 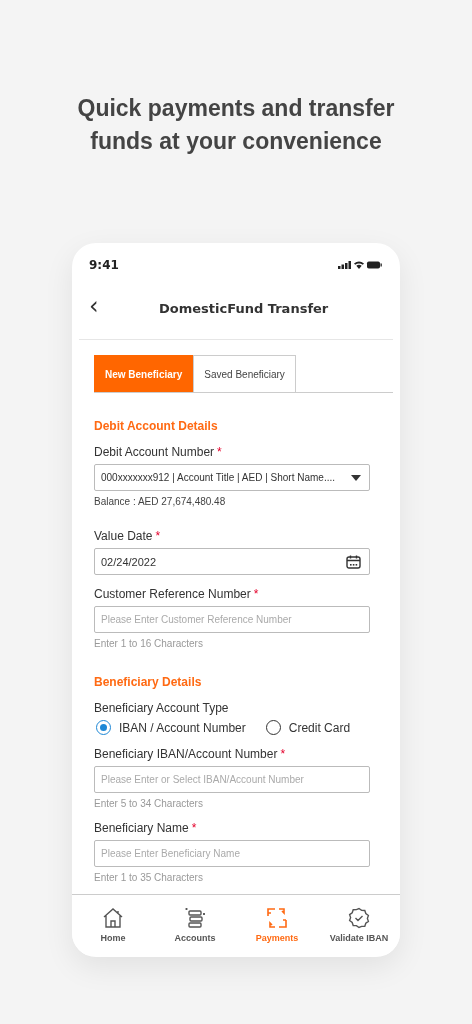 What do you see at coordinates (171, 727) in the screenshot?
I see `radio-option: IBAN / Account Number` at bounding box center [171, 727].